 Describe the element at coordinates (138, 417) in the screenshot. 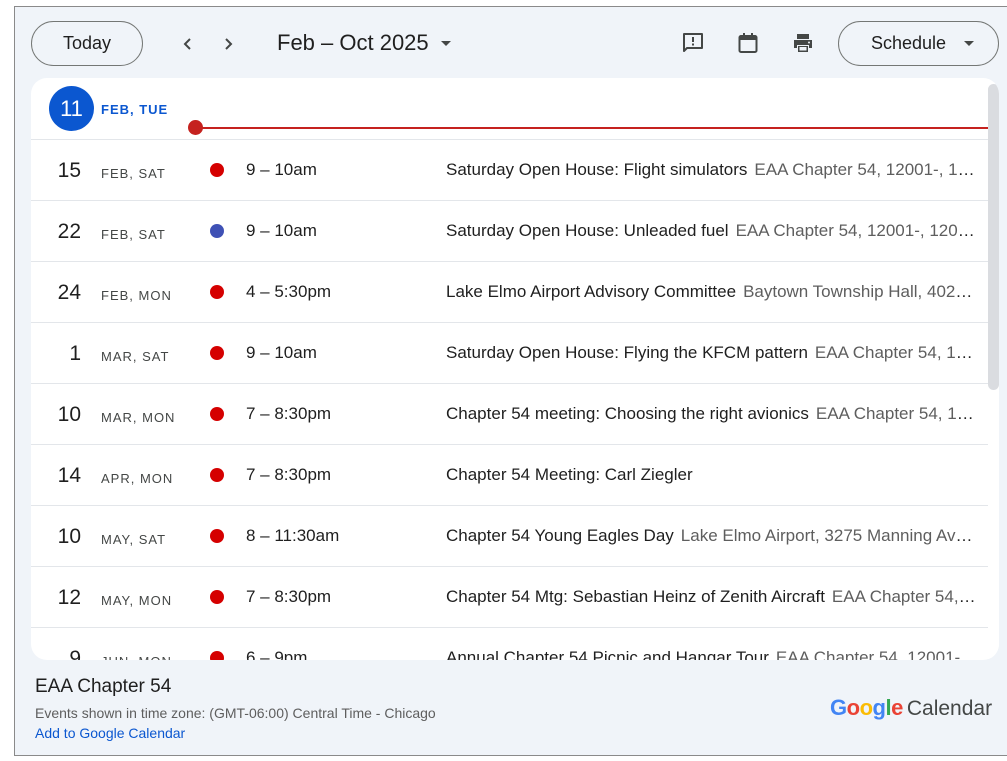

I see `event-month-weekday: MAR, MON` at that location.